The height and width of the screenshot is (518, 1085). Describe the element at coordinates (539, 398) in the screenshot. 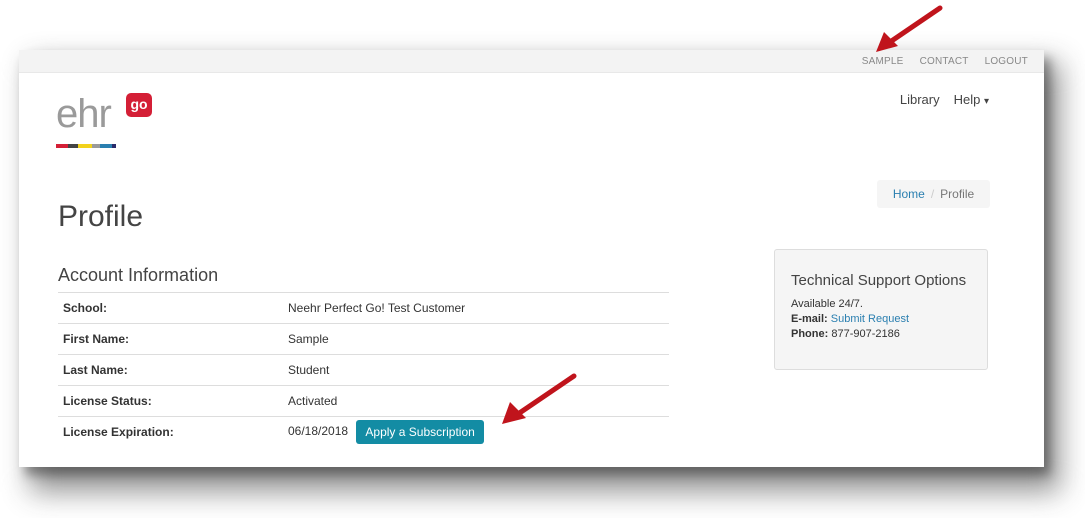

I see `annotation-arrow-apply-icon` at that location.